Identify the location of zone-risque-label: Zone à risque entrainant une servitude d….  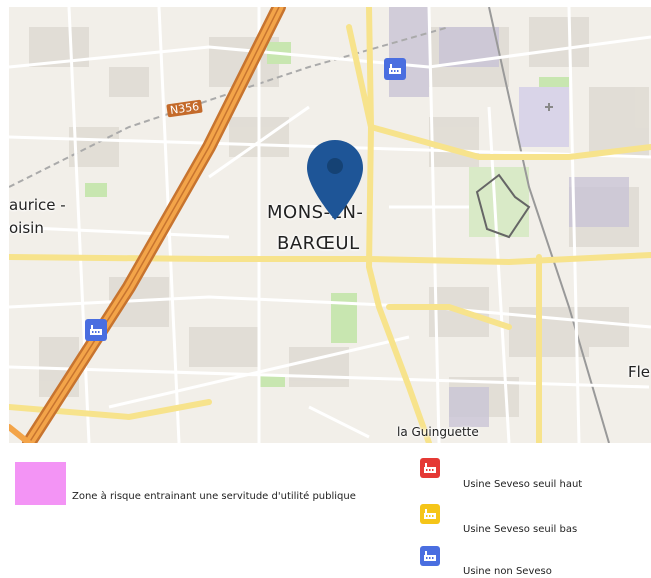
(214, 496).